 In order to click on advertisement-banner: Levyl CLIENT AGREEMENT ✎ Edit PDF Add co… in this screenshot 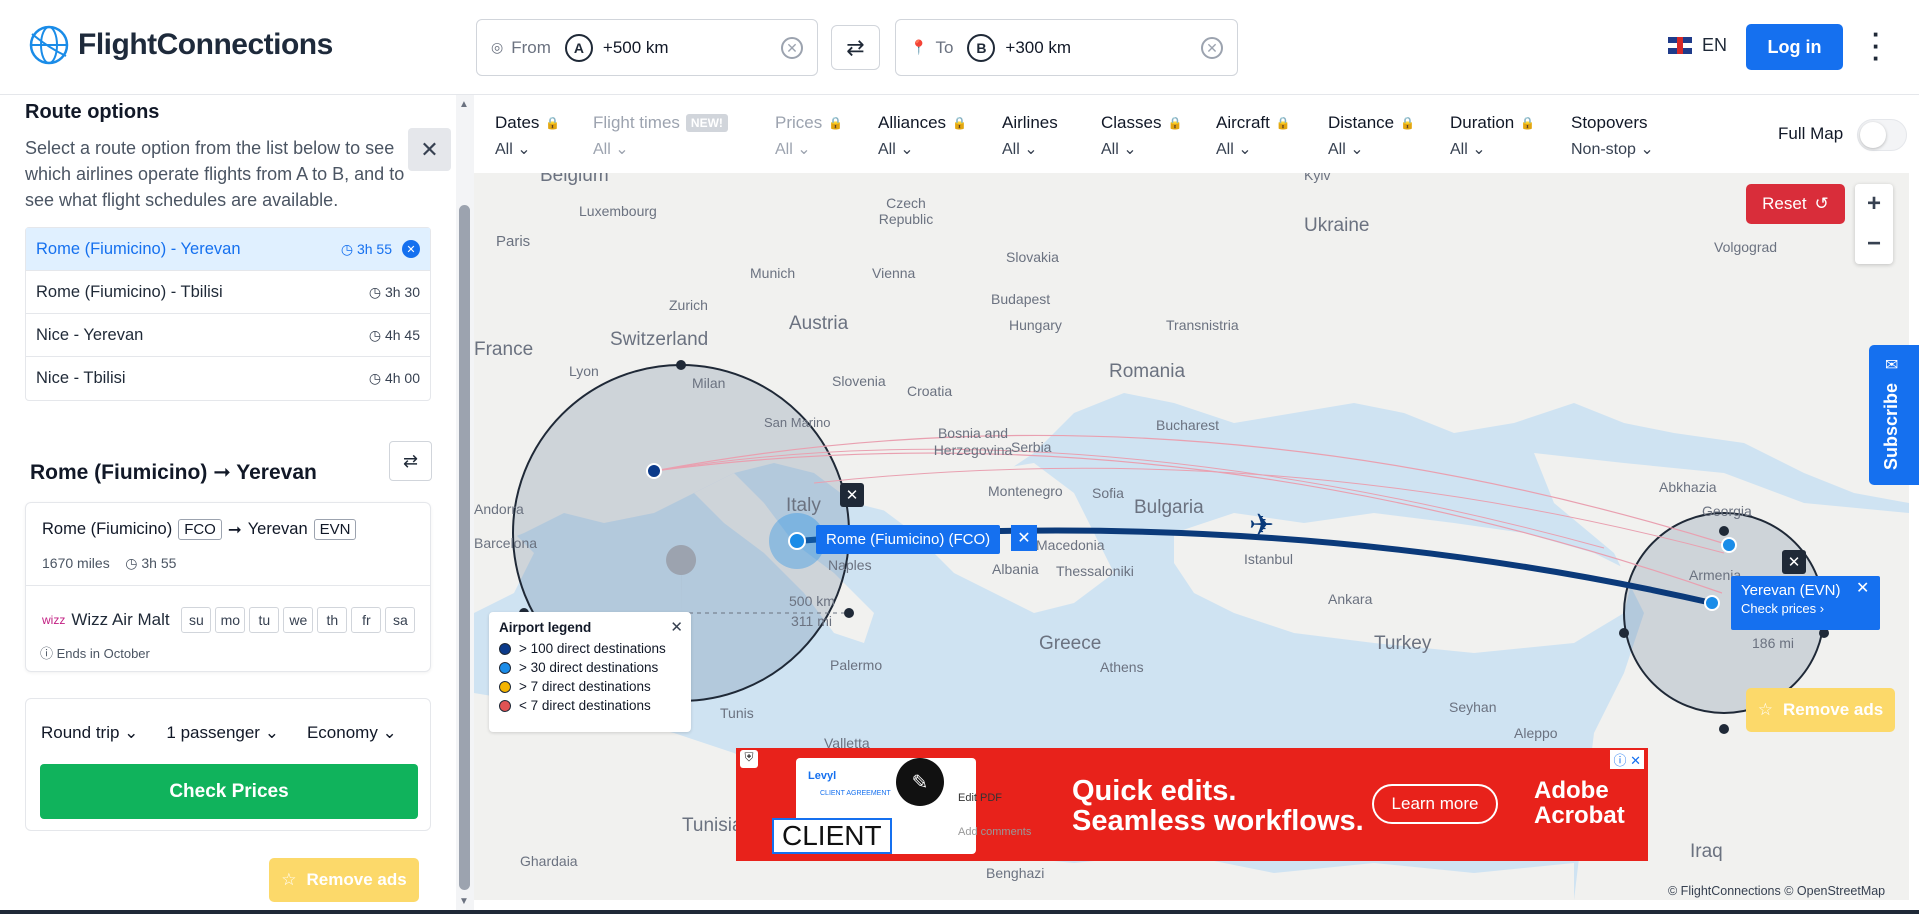, I will do `click(1192, 804)`.